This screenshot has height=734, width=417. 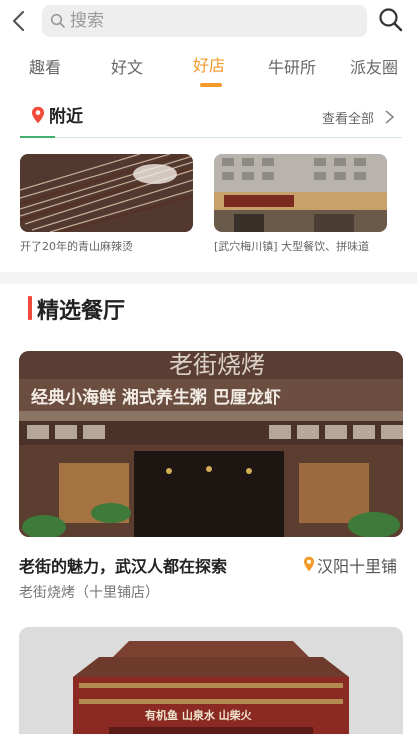 I want to click on restaurant-building-photo: 有机鱼 山泉水 山柴火, so click(x=211, y=680).